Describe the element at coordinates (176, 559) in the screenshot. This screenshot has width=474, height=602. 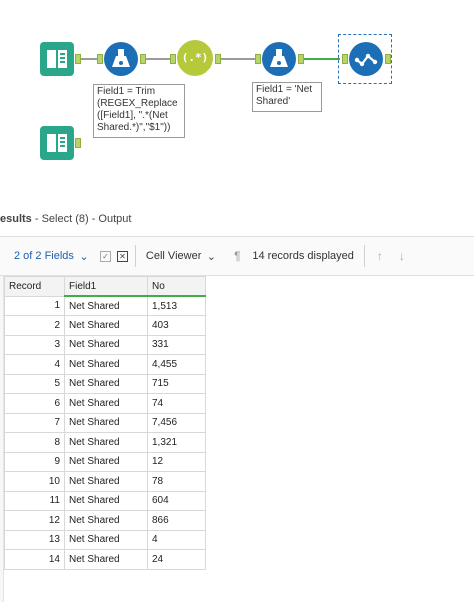
I see `no-cell: 24` at that location.